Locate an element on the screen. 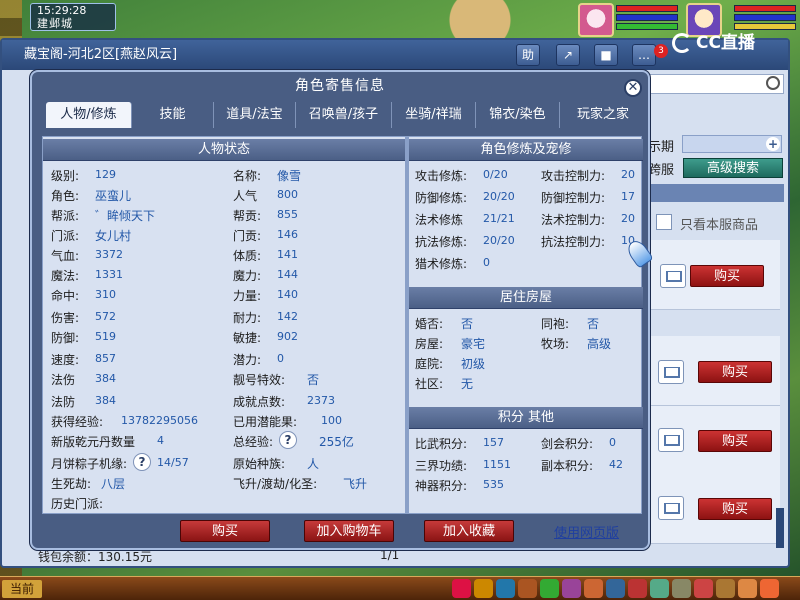 The width and height of the screenshot is (800, 600). dungeon-points-label: 副本积分: is located at coordinates (567, 466).